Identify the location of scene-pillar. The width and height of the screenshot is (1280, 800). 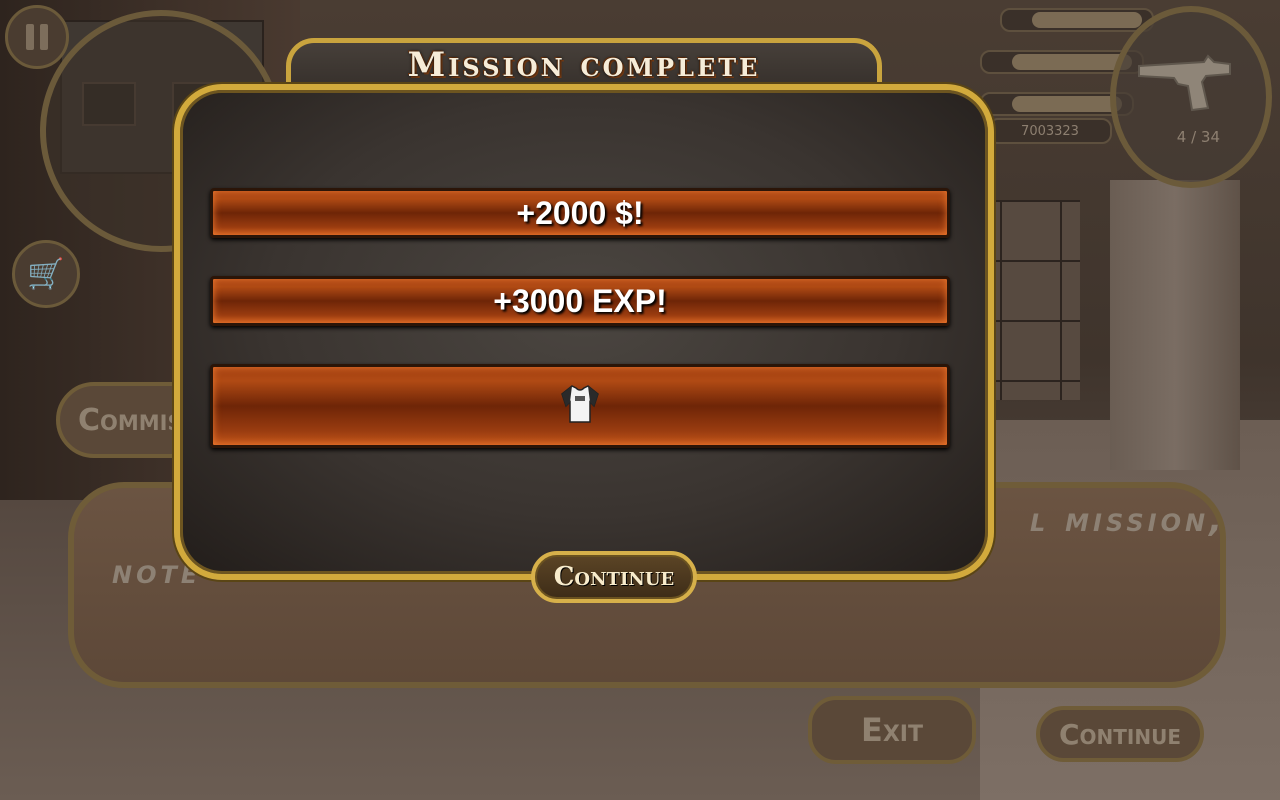
(1175, 325).